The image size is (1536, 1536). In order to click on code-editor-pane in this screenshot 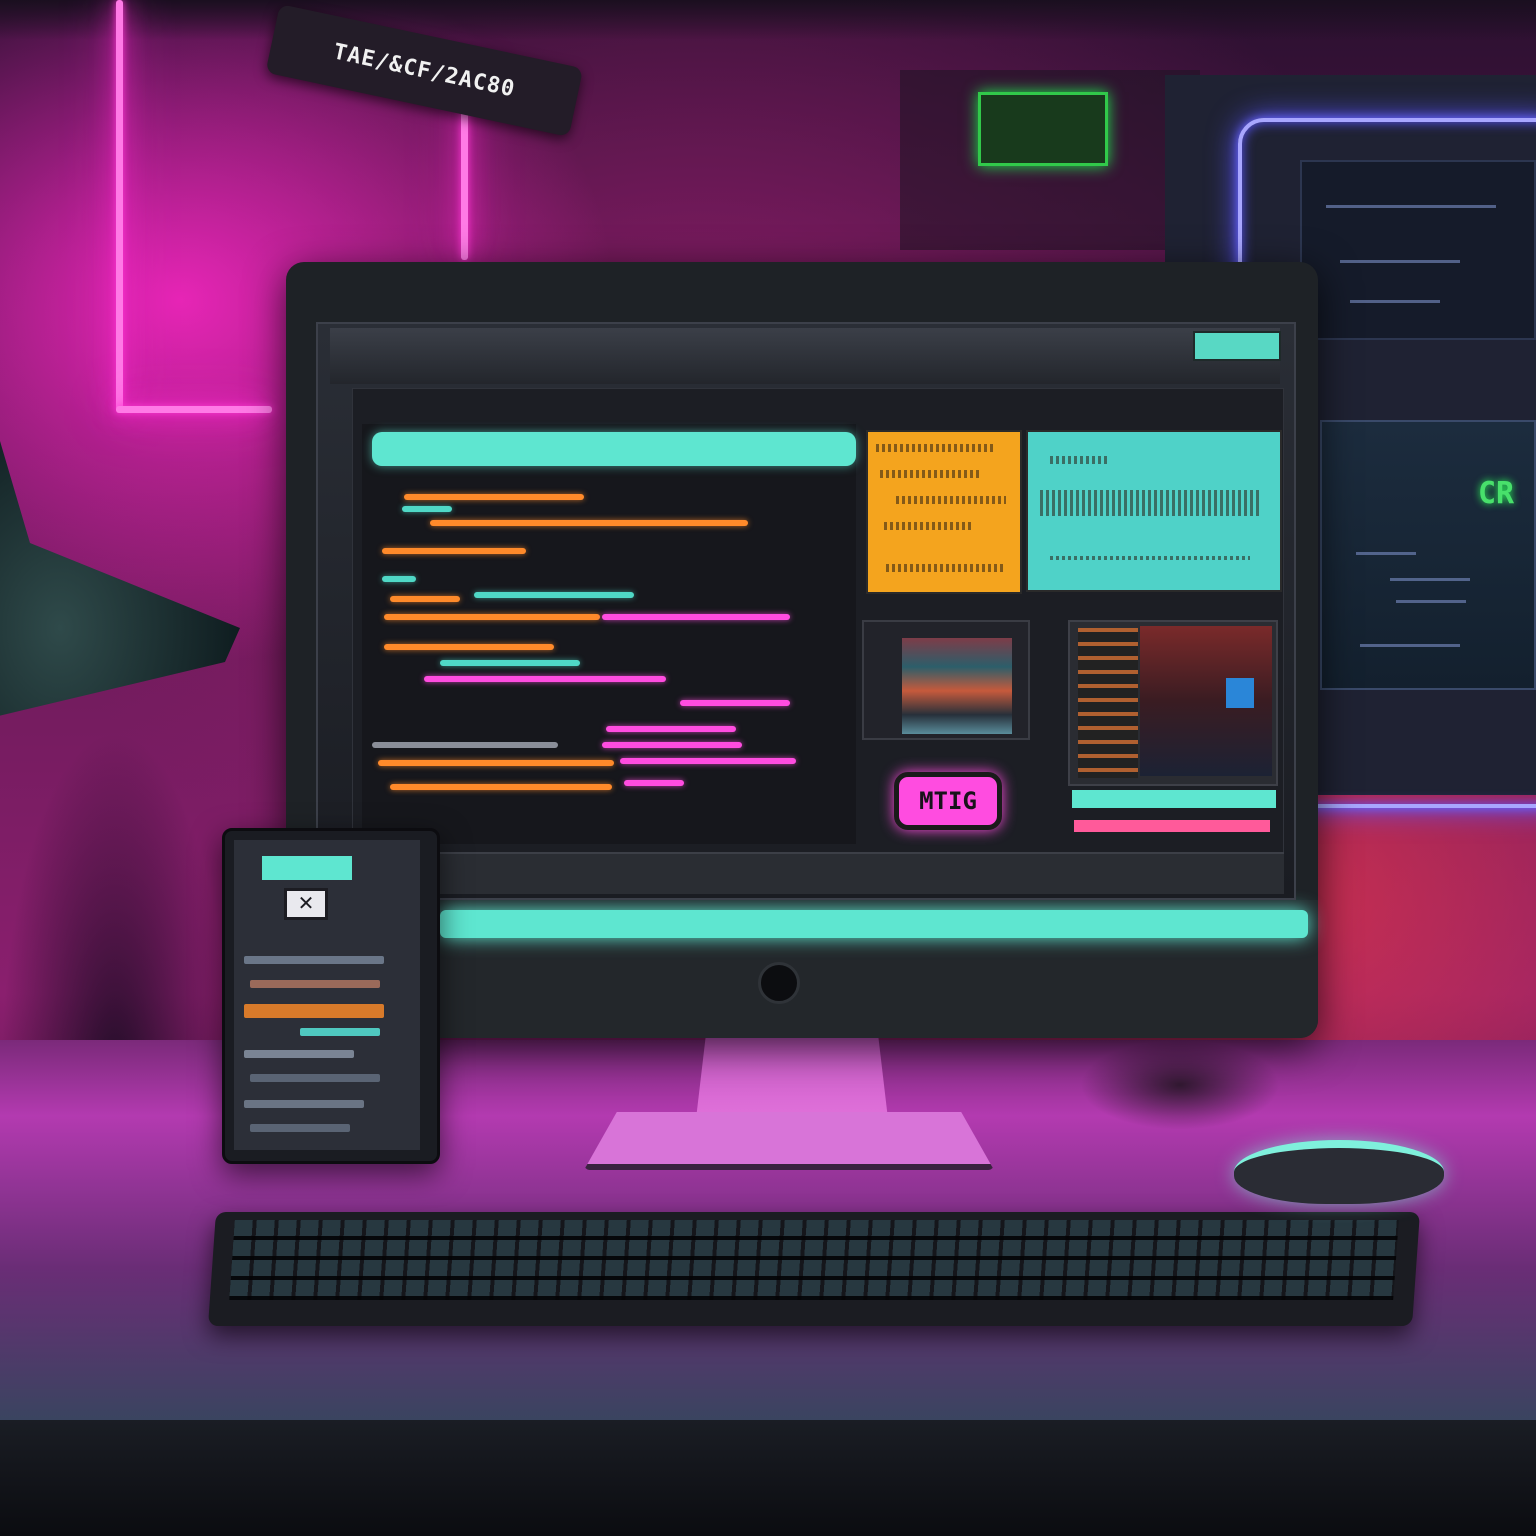, I will do `click(609, 634)`.